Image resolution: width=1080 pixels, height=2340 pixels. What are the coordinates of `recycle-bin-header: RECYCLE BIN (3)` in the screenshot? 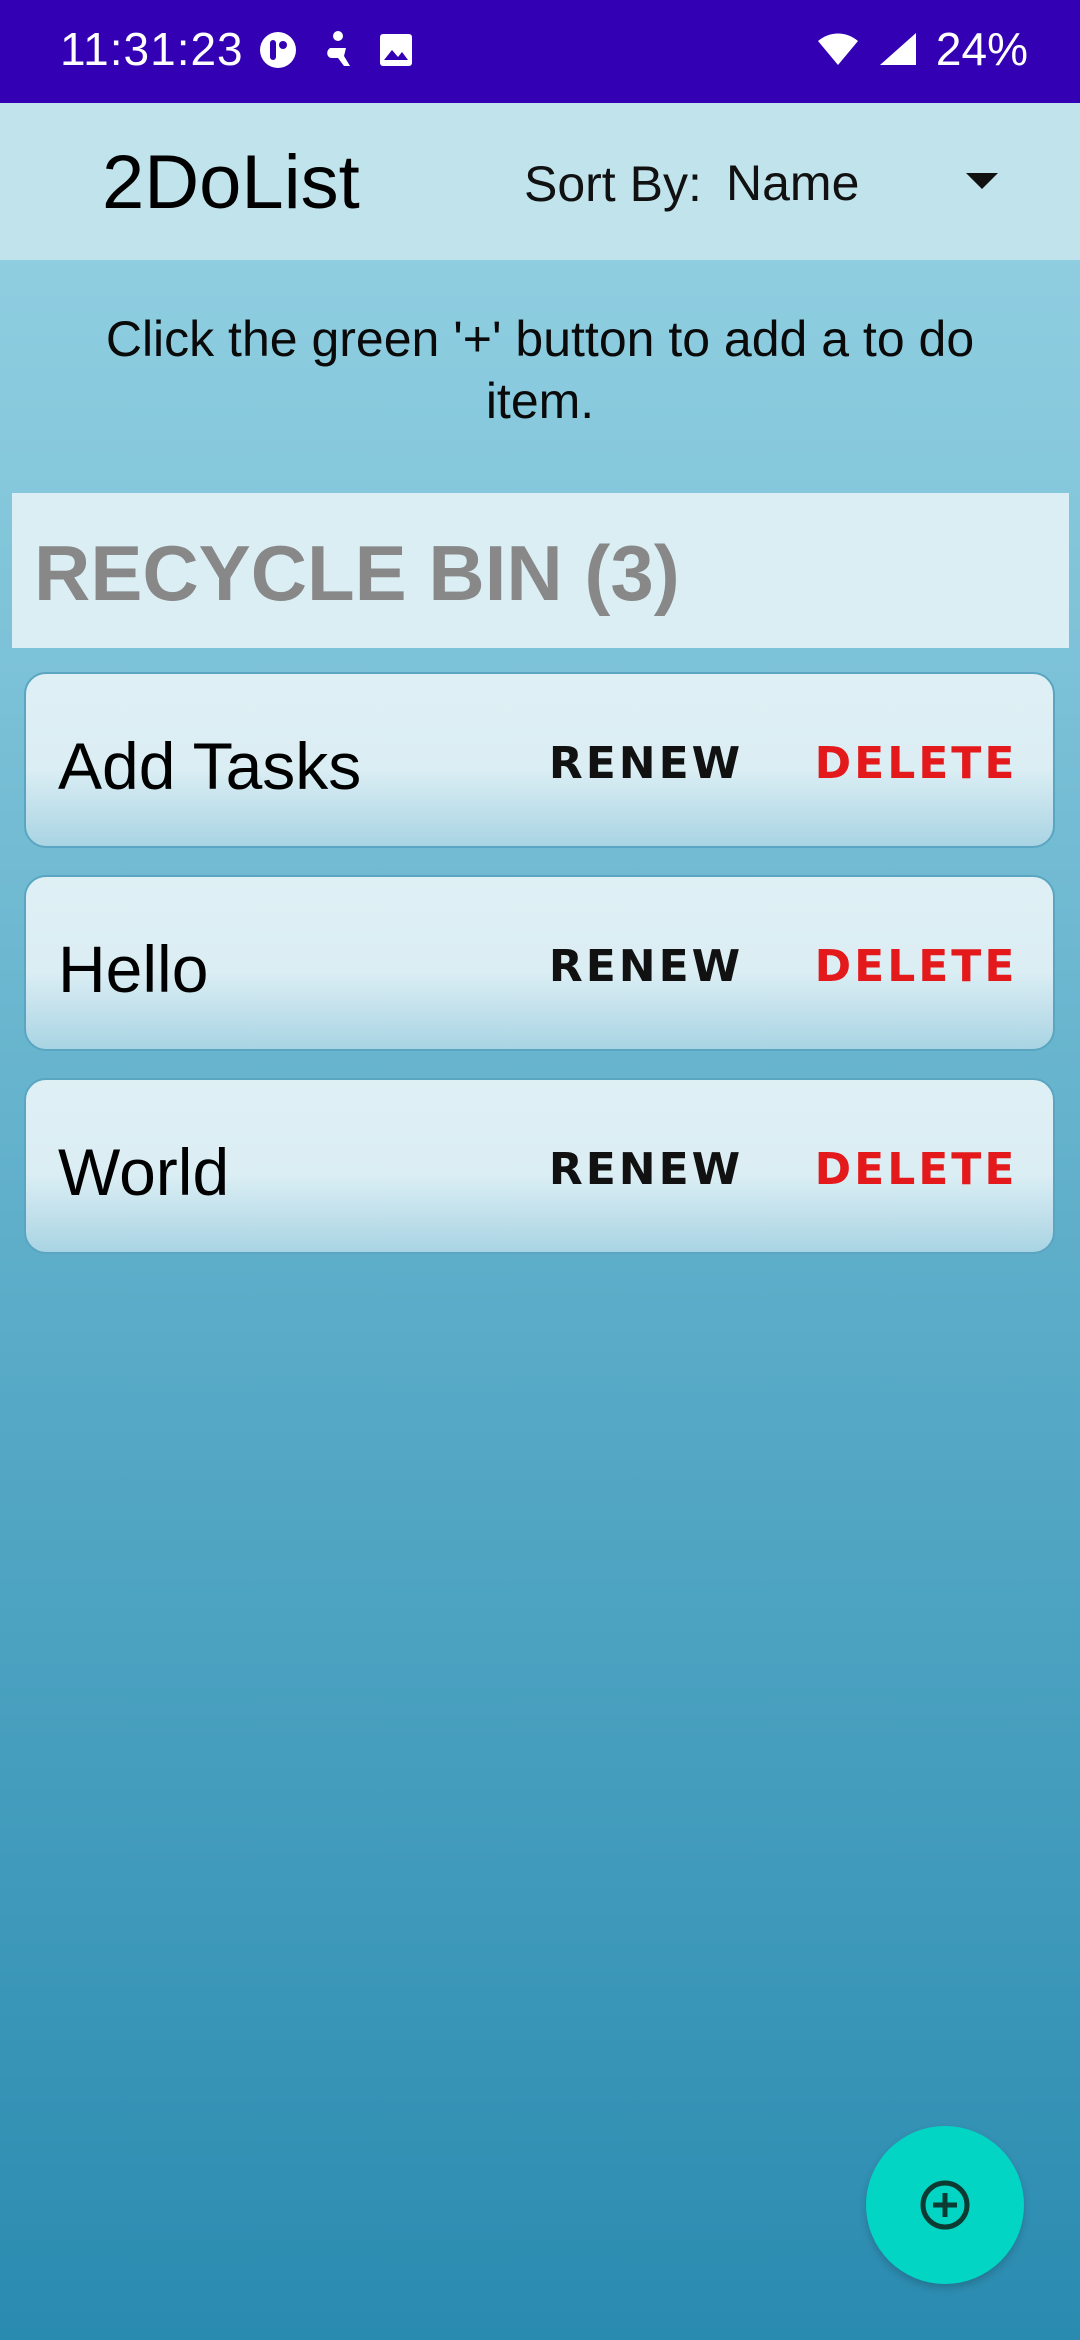 It's located at (540, 570).